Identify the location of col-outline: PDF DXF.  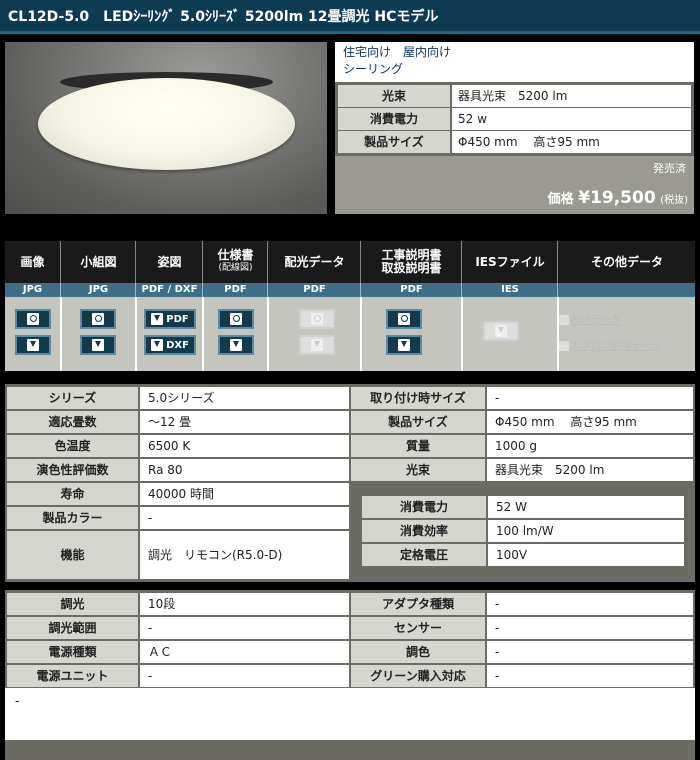
(170, 334).